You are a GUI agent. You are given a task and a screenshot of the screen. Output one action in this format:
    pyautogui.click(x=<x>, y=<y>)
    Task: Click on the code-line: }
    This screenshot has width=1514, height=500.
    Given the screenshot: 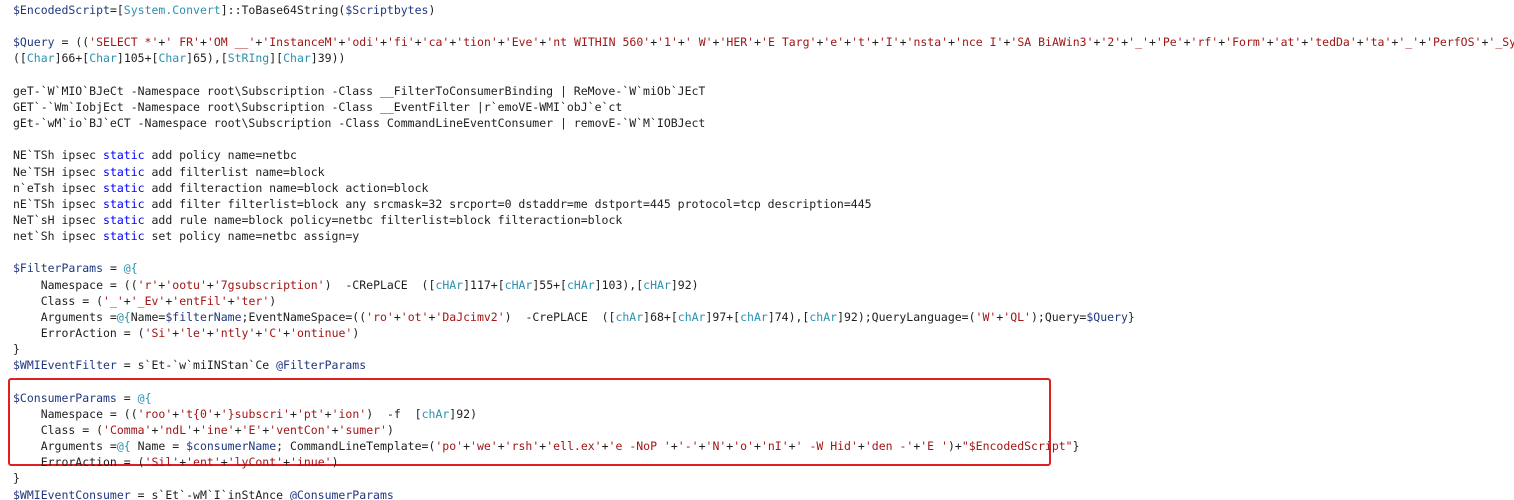 What is the action you would take?
    pyautogui.click(x=16, y=478)
    